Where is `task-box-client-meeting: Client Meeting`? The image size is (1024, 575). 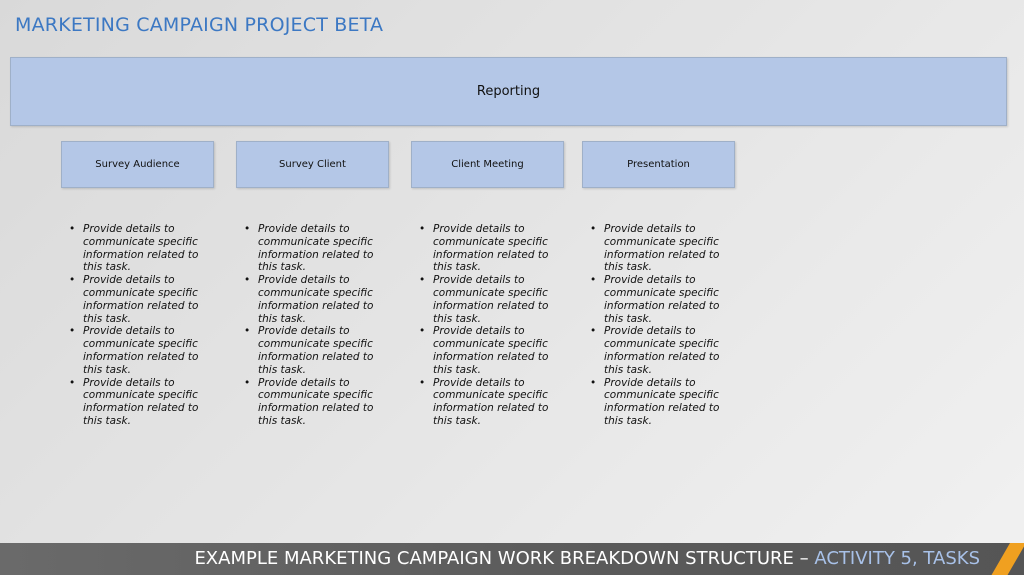 task-box-client-meeting: Client Meeting is located at coordinates (487, 164).